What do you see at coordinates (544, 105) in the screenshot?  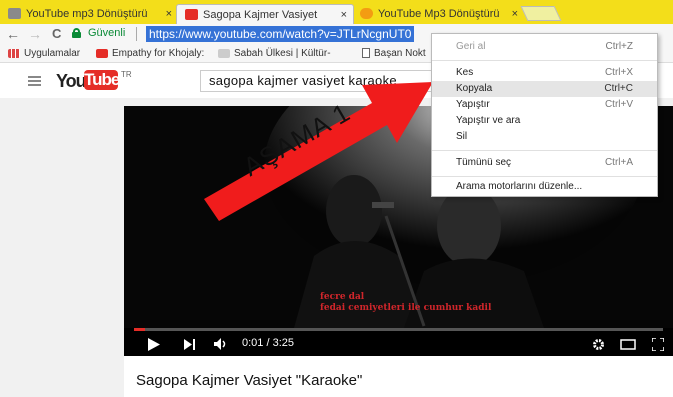 I see `menu-item-paste: Yapıştır Ctrl+V` at bounding box center [544, 105].